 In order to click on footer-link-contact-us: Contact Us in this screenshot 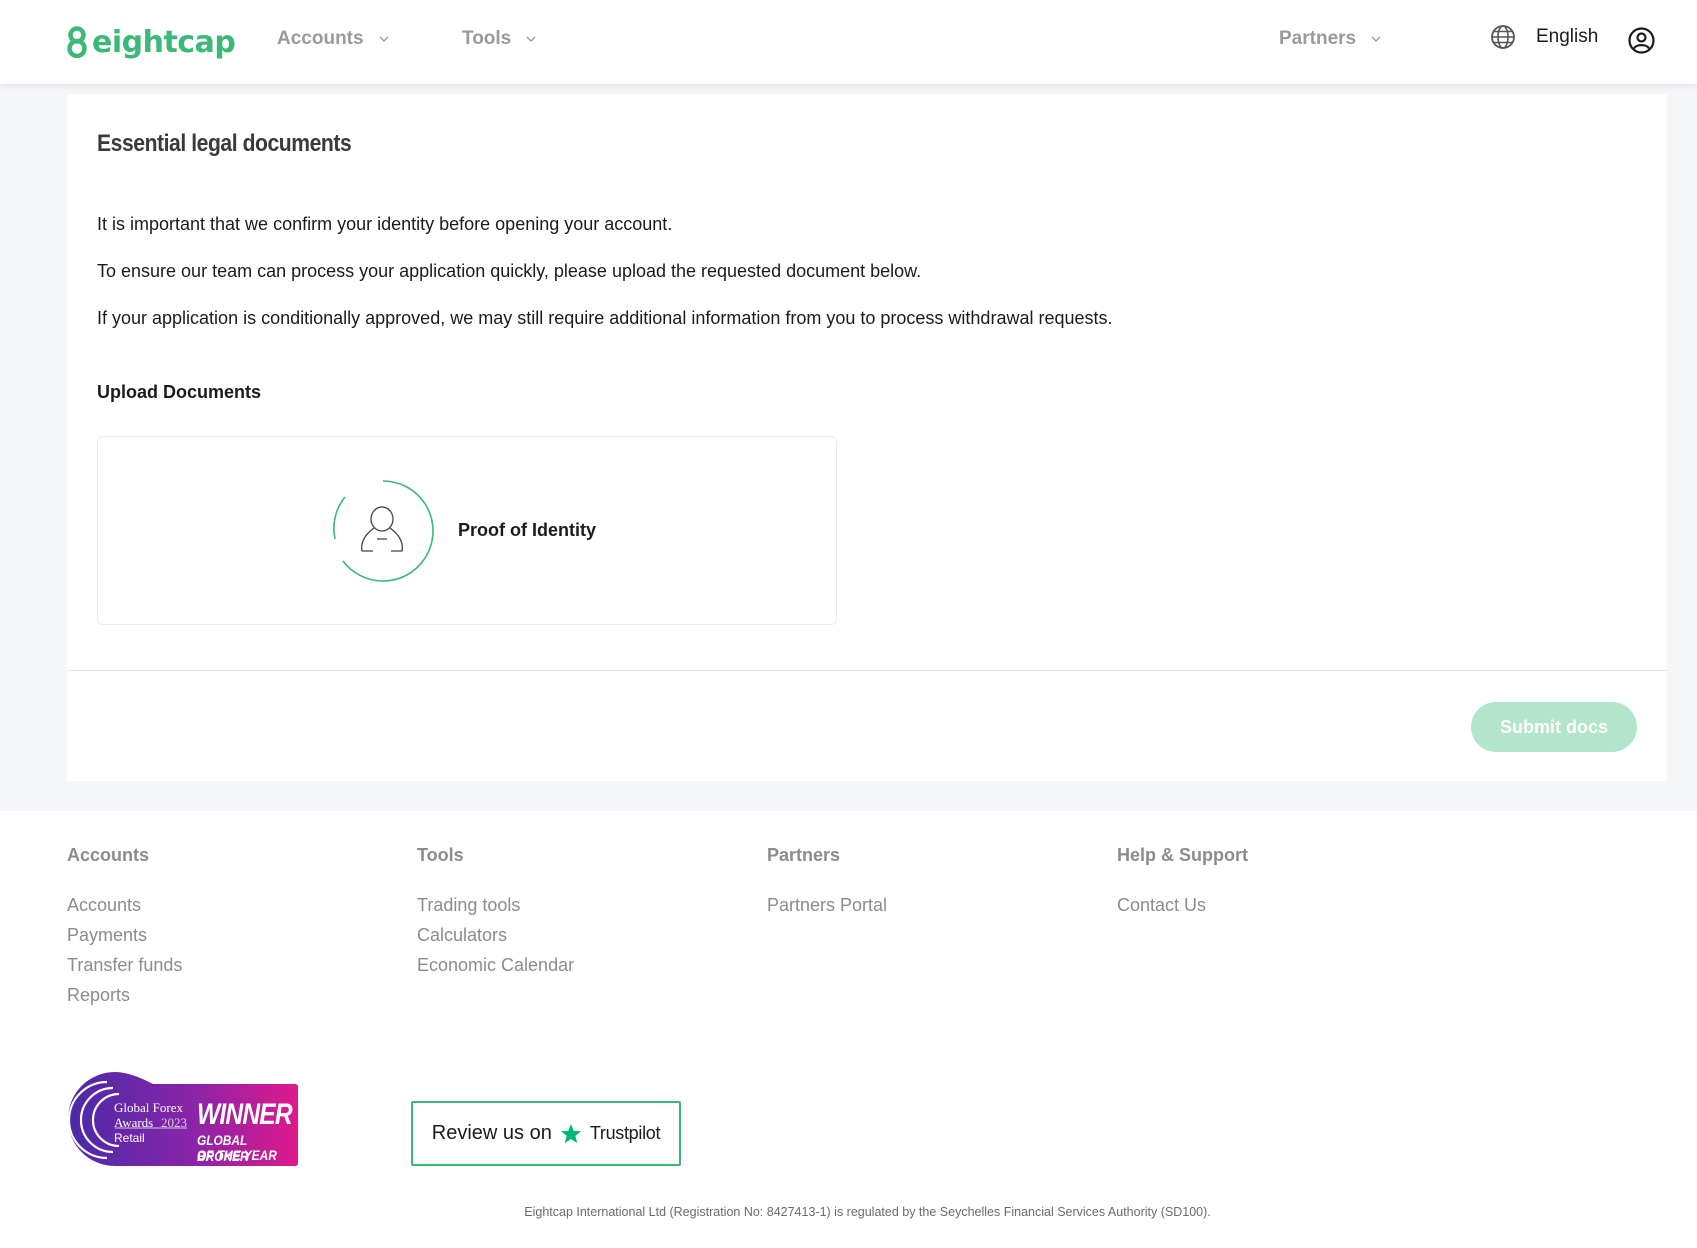, I will do `click(1182, 905)`.